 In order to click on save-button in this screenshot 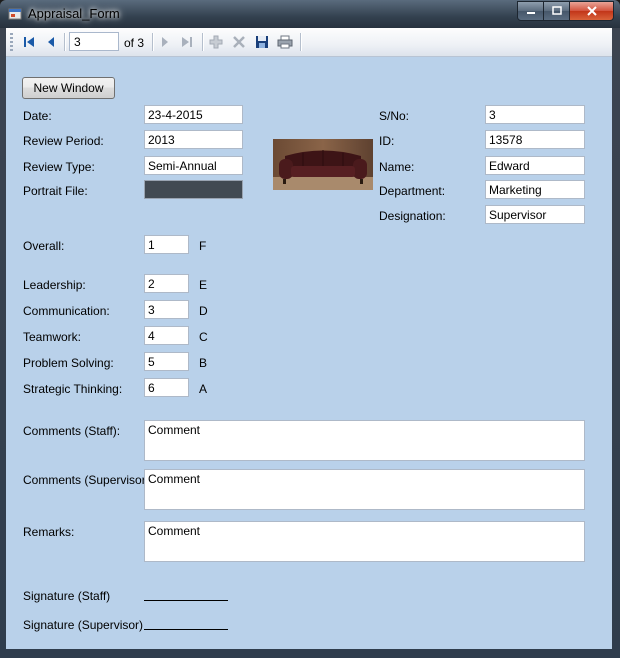, I will do `click(262, 42)`.